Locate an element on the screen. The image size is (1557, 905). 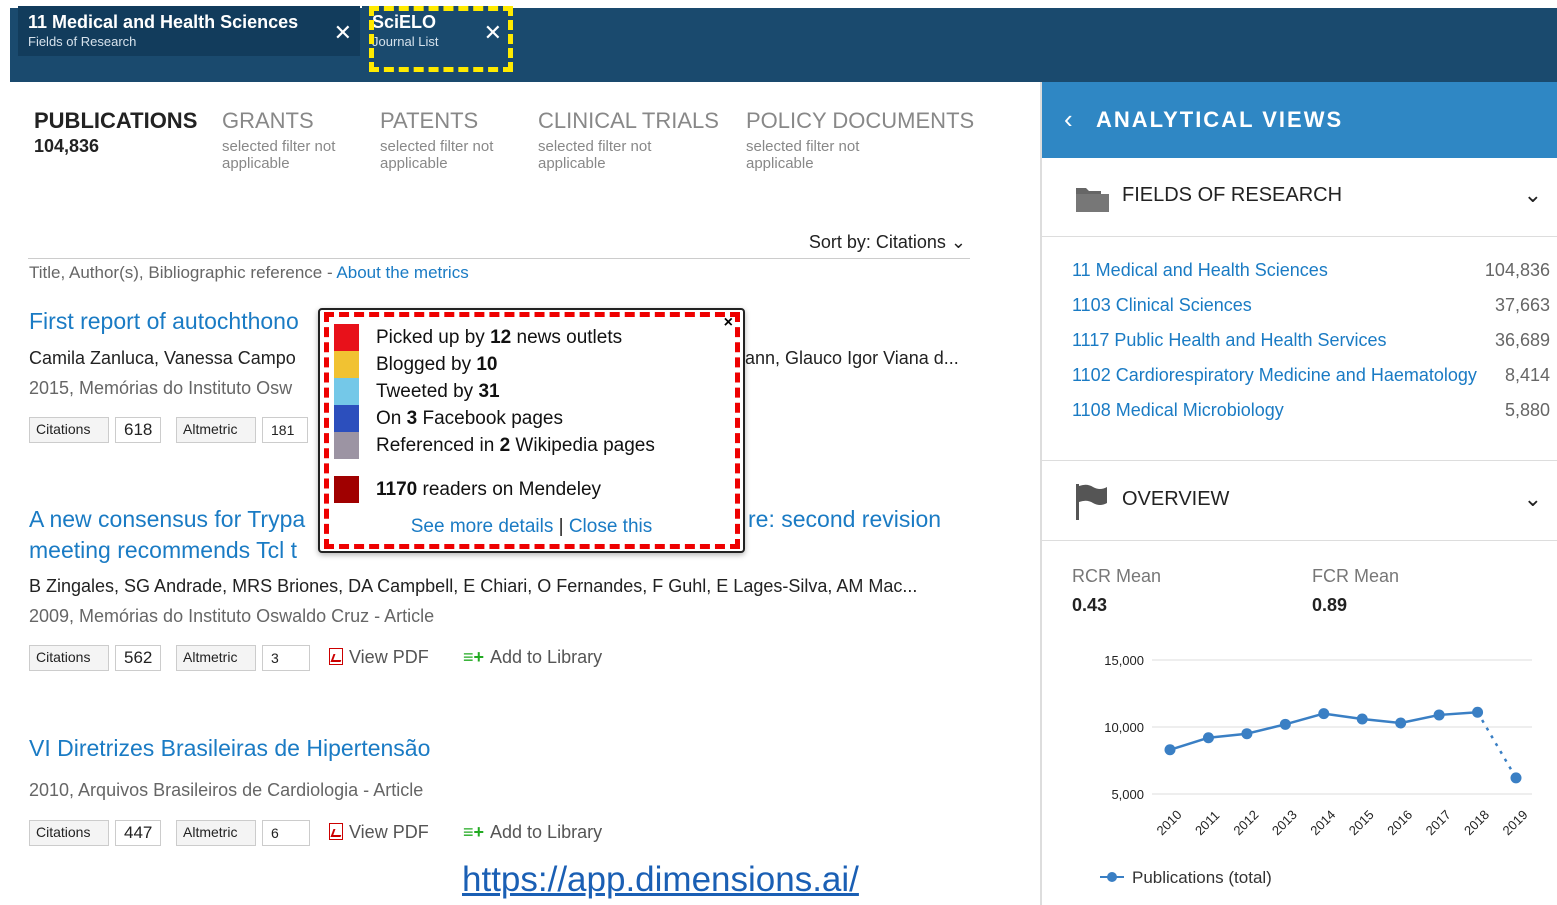
field-name: 1117 Public Health and Health Services is located at coordinates (1229, 340).